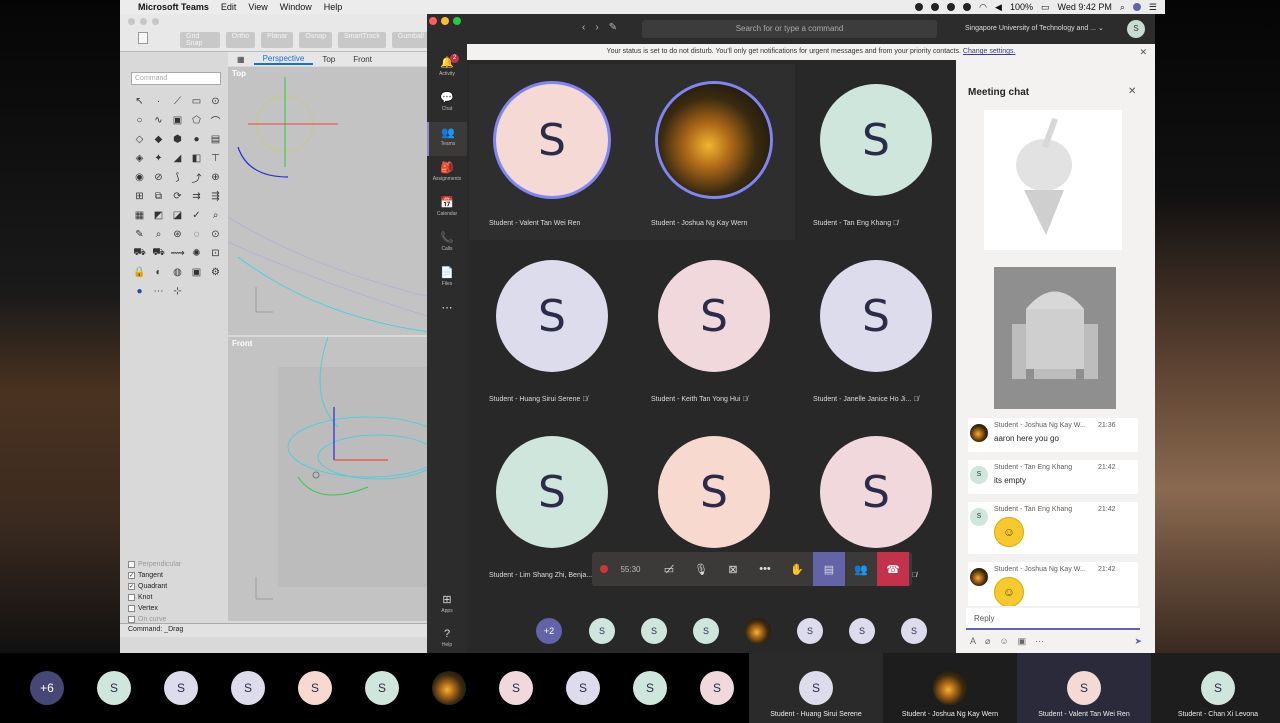 This screenshot has height=723, width=1280. I want to click on cylinder-tool-icon: ▤, so click(215, 139).